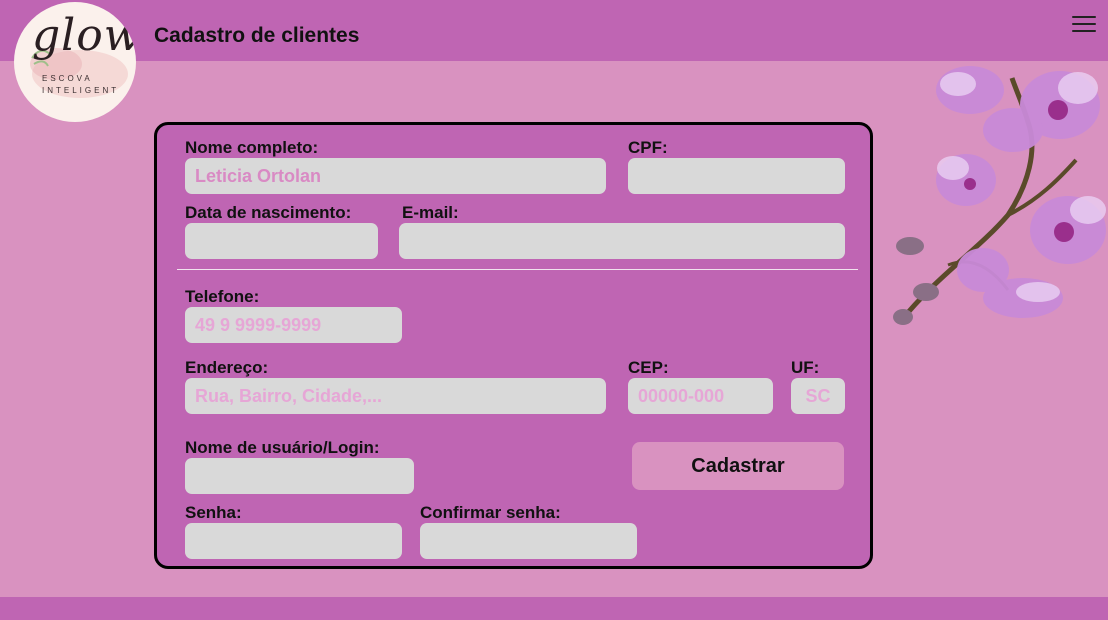 The image size is (1108, 620). I want to click on email-label: E-mail:, so click(430, 212).